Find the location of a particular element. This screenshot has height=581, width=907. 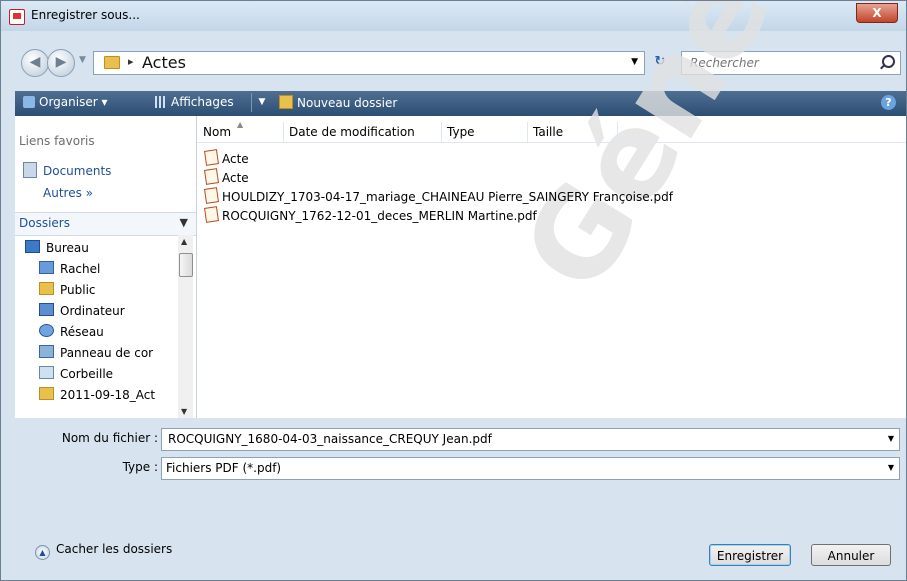

type-label: Type : is located at coordinates (140, 467).